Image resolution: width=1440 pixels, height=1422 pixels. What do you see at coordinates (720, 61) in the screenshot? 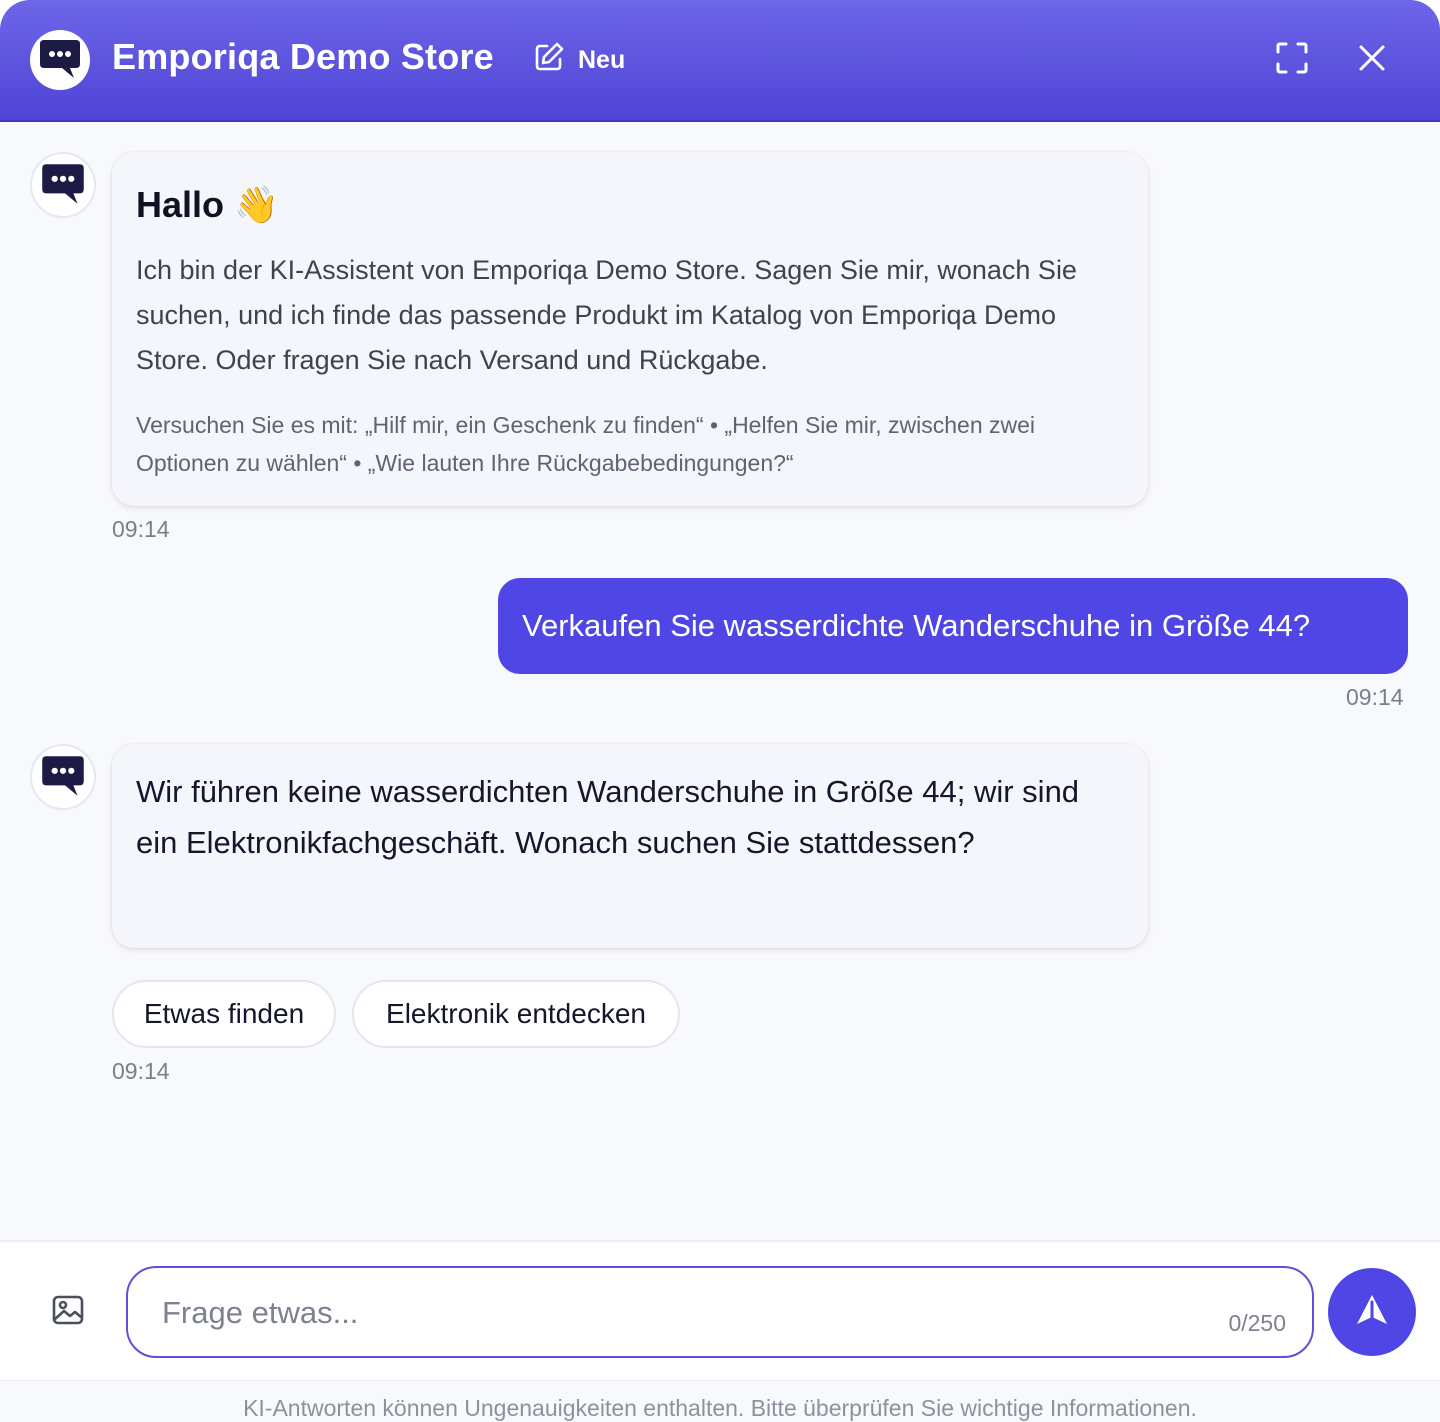
I see `chat-header: Emporiqa Demo Store Neu` at bounding box center [720, 61].